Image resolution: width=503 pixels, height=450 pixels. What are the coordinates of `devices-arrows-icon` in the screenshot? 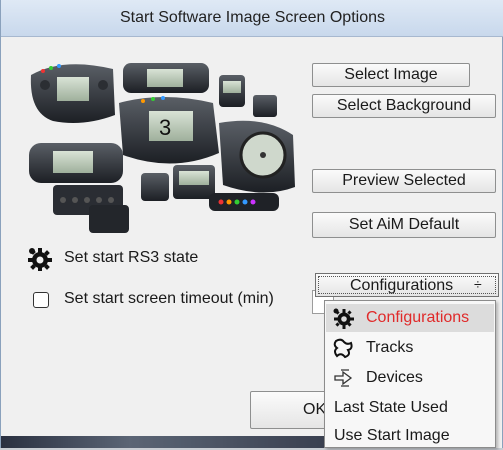 It's located at (343, 378).